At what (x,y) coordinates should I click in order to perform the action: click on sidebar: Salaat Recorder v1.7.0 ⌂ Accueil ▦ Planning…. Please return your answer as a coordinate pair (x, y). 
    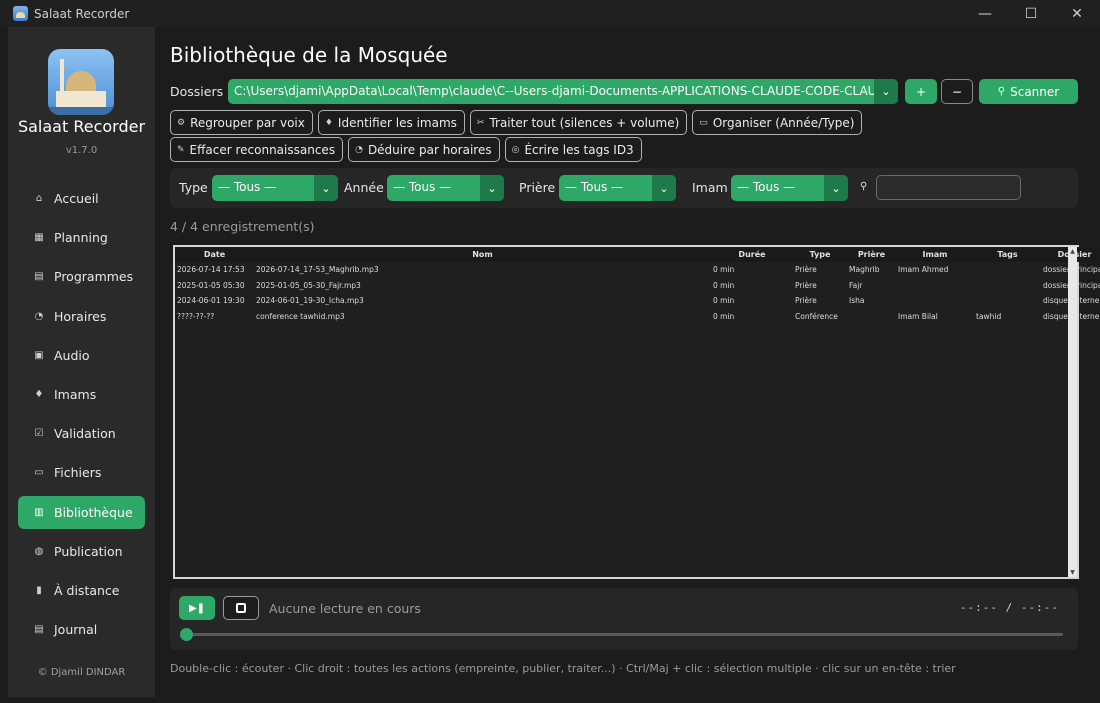
    Looking at the image, I should click on (81, 362).